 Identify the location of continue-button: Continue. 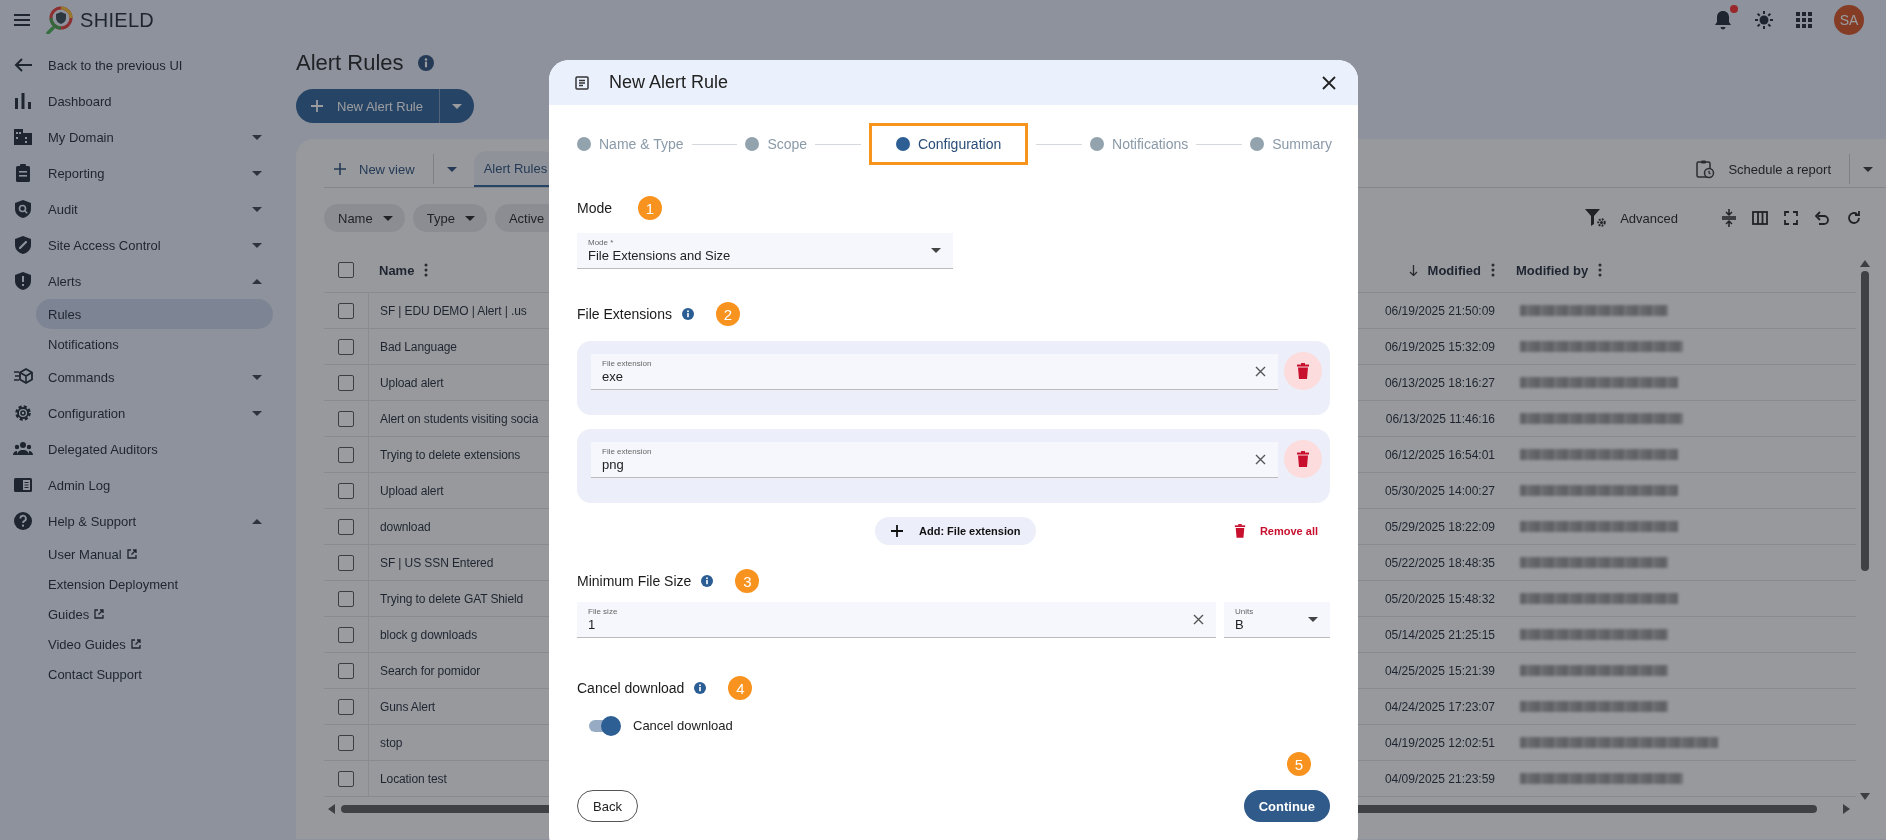
(1286, 806).